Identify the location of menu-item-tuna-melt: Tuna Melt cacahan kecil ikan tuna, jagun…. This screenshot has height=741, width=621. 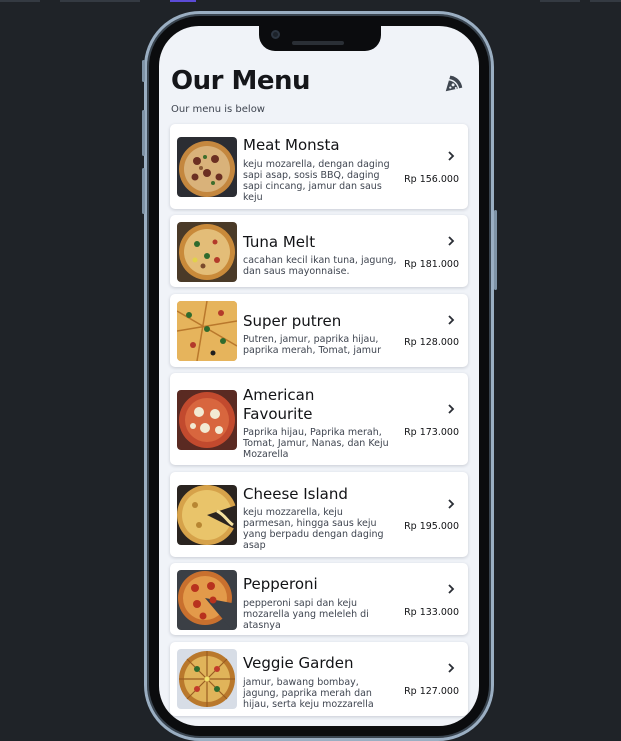
(319, 251).